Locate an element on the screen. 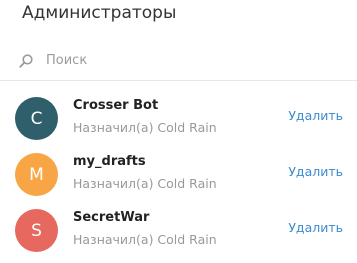  search-bar is located at coordinates (178, 60).